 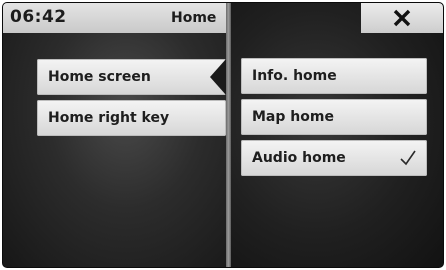 I want to click on option-map-home: Map home, so click(x=334, y=117).